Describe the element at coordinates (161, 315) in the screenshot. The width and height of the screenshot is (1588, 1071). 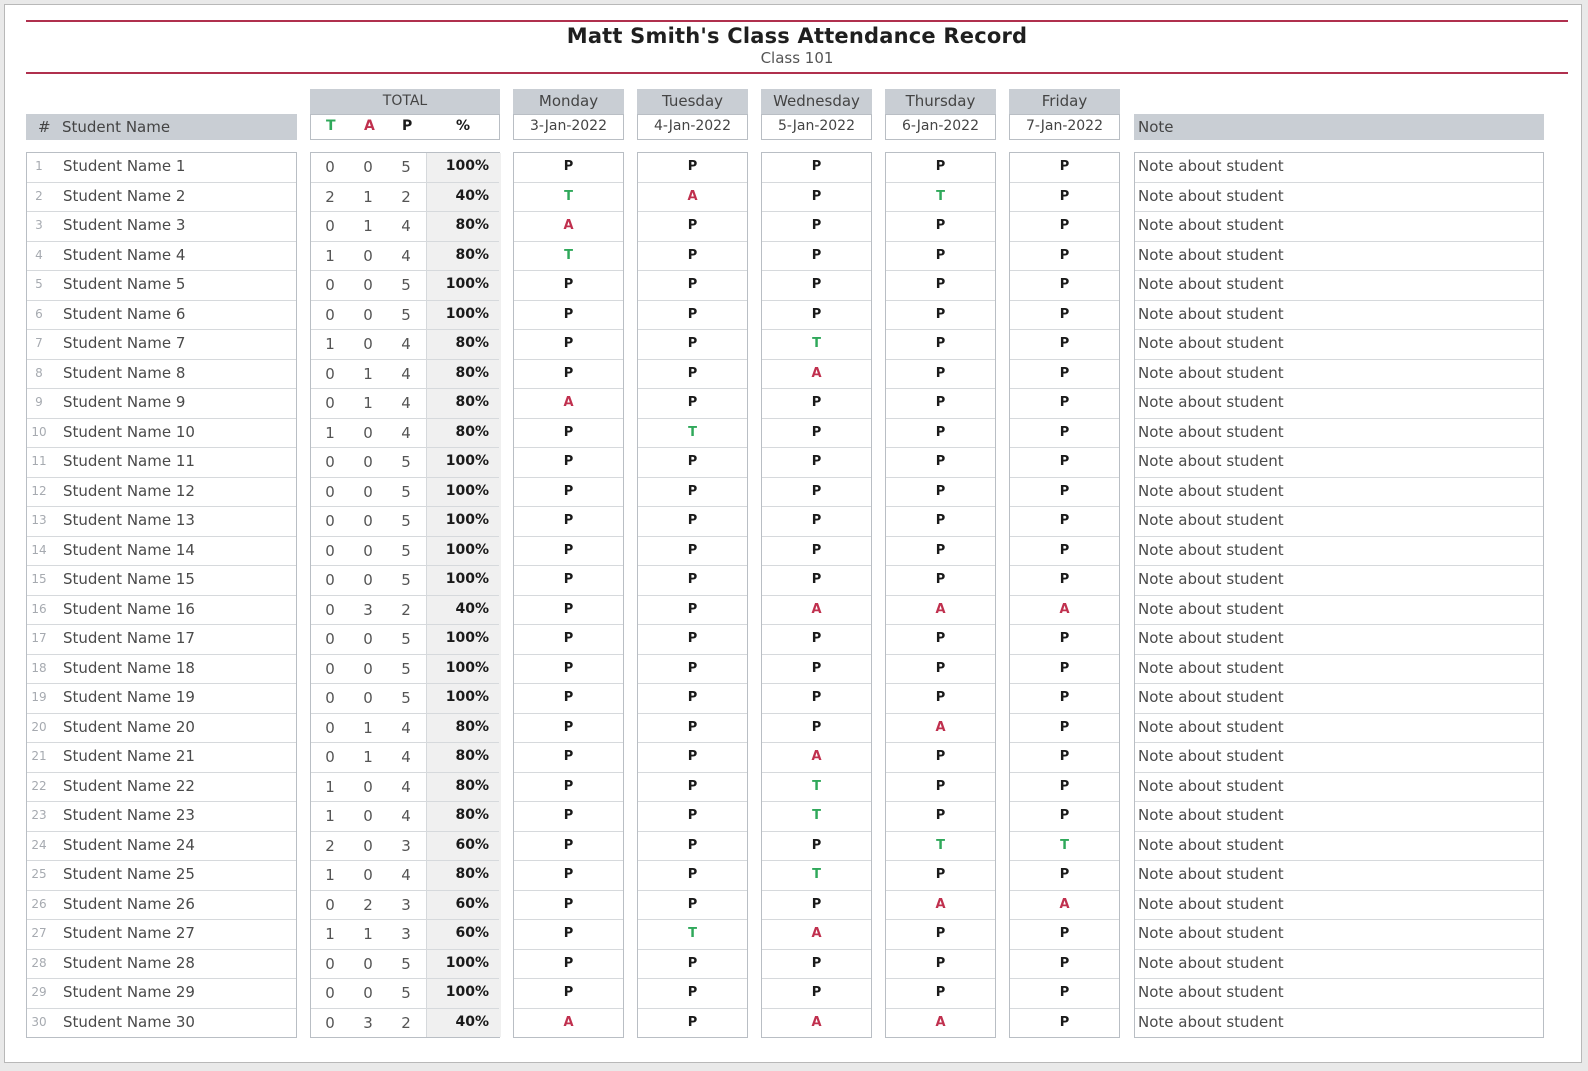
I see `table-row: 6 Student Name 6` at that location.